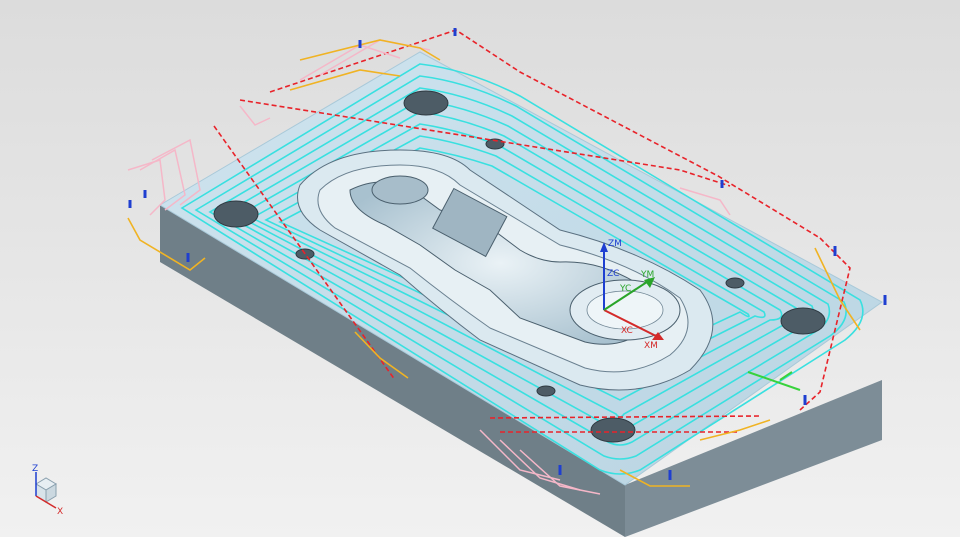 The height and width of the screenshot is (537, 960). What do you see at coordinates (613, 430) in the screenshot?
I see `hole-bottom` at bounding box center [613, 430].